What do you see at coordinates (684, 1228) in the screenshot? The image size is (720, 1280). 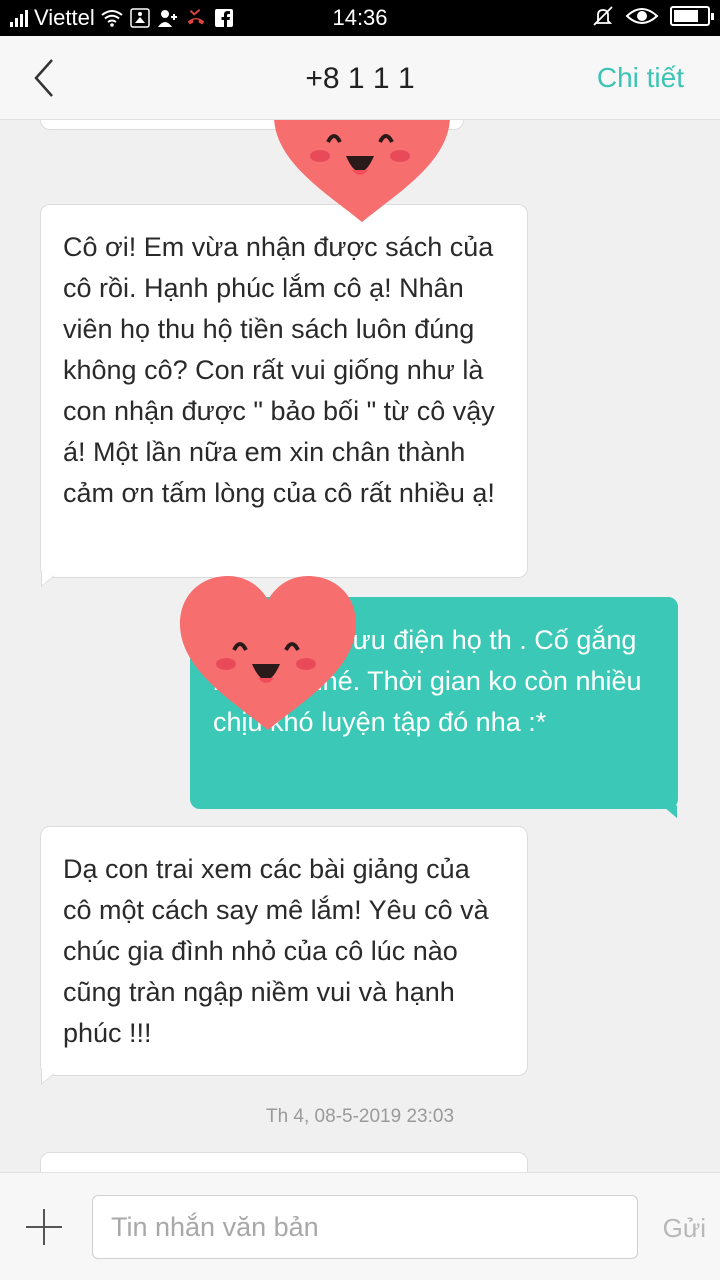 I see `send-button: Gửi` at bounding box center [684, 1228].